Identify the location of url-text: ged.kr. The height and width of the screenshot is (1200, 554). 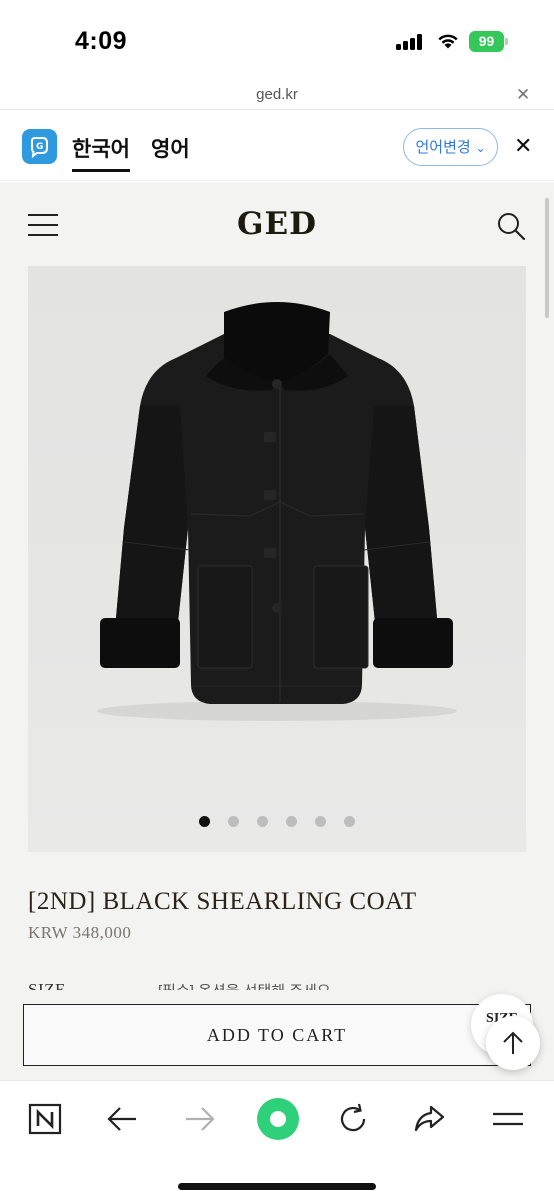
(277, 94).